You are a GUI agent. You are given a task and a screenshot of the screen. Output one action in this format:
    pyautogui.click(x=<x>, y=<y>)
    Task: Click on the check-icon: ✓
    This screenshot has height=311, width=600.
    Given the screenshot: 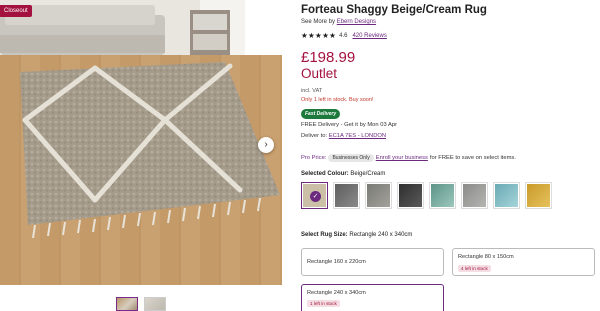 What is the action you would take?
    pyautogui.click(x=315, y=196)
    